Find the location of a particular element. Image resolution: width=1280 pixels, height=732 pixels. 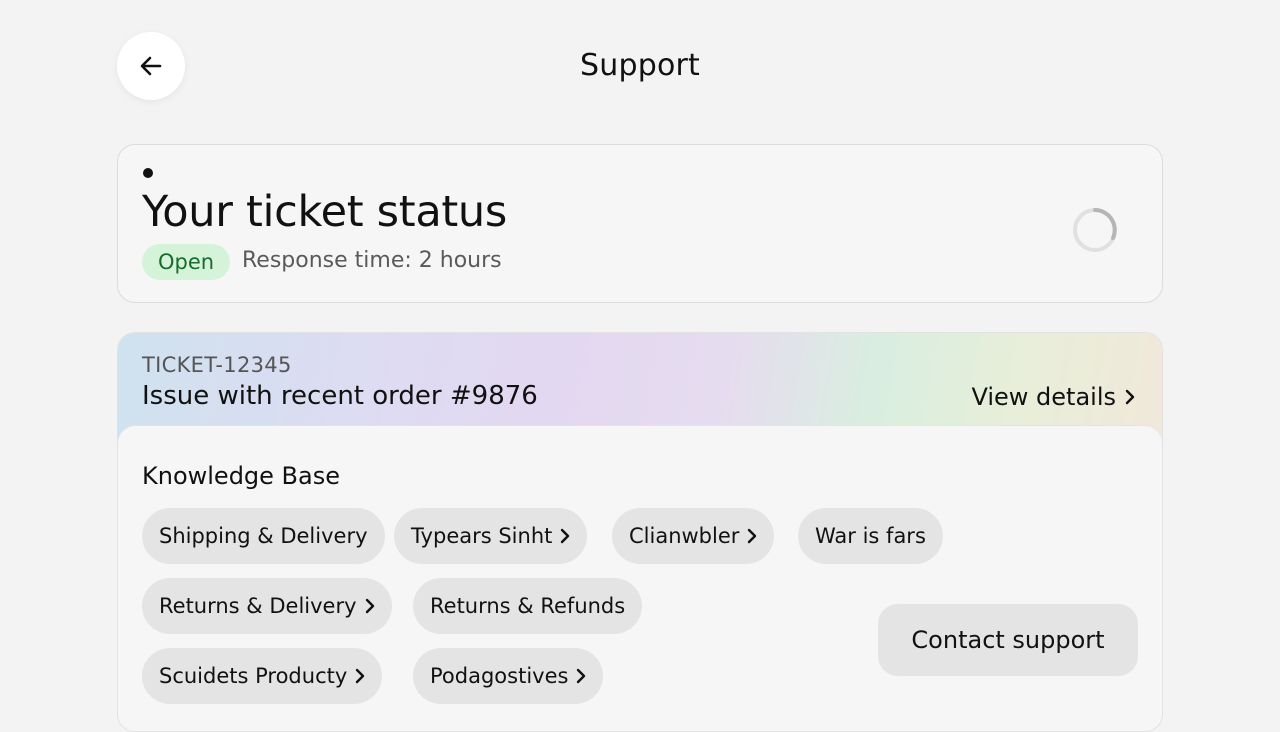

page-title: Support is located at coordinates (640, 65).